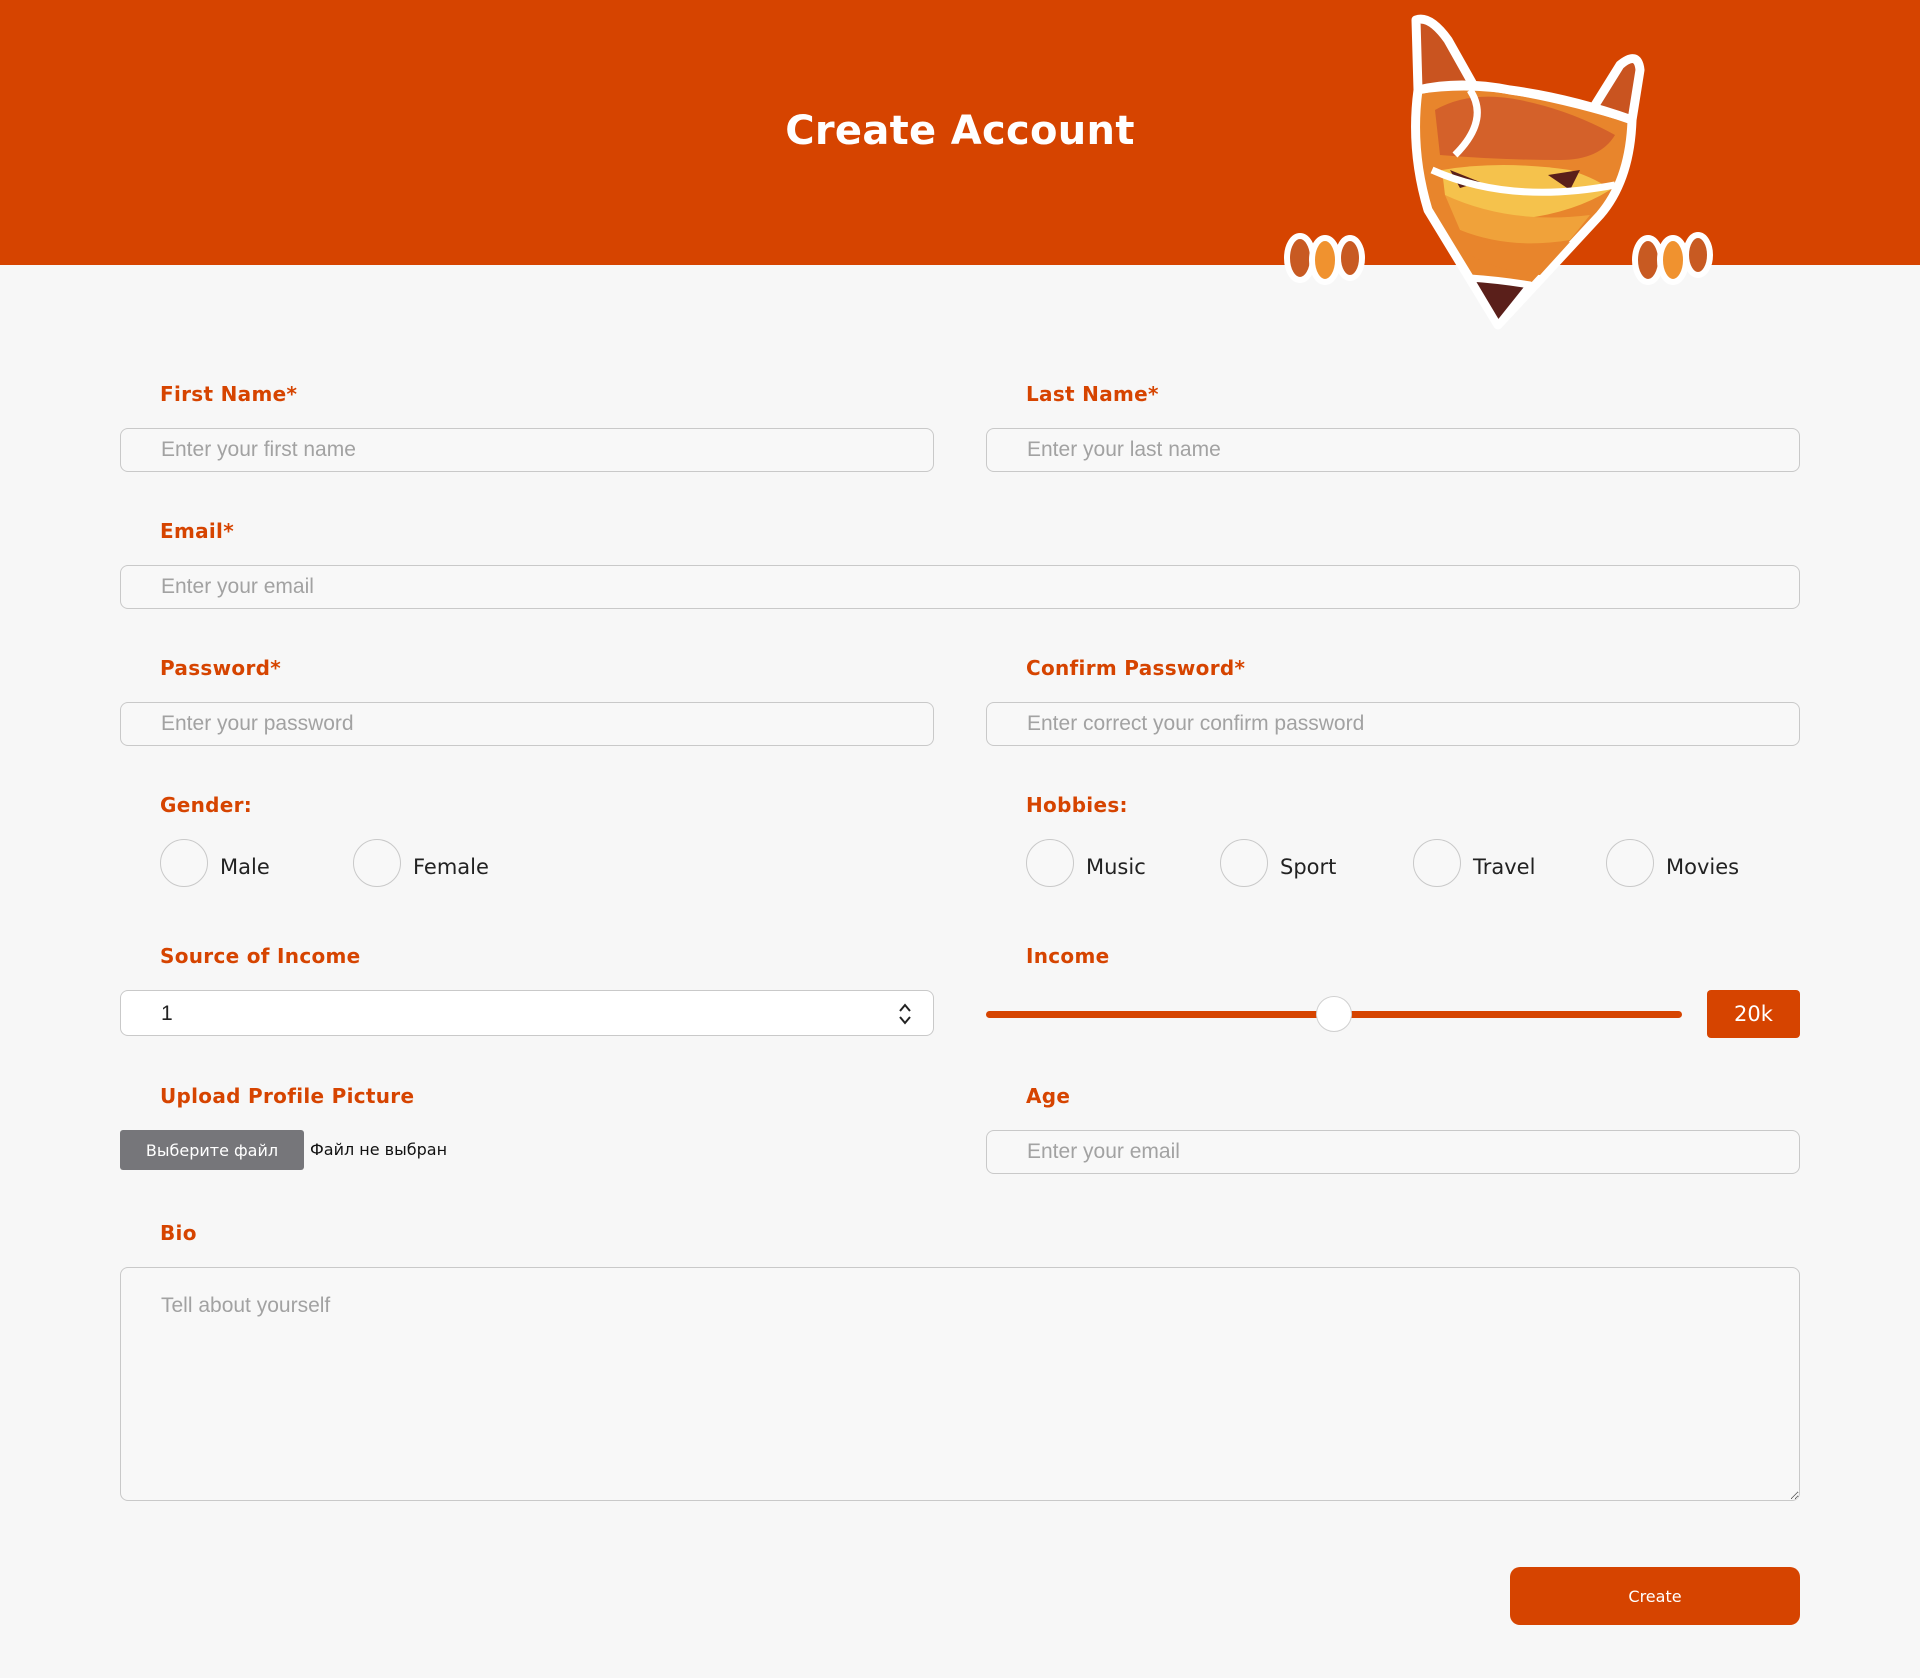 The height and width of the screenshot is (1678, 1920). Describe the element at coordinates (1393, 724) in the screenshot. I see `confirm-password-input` at that location.